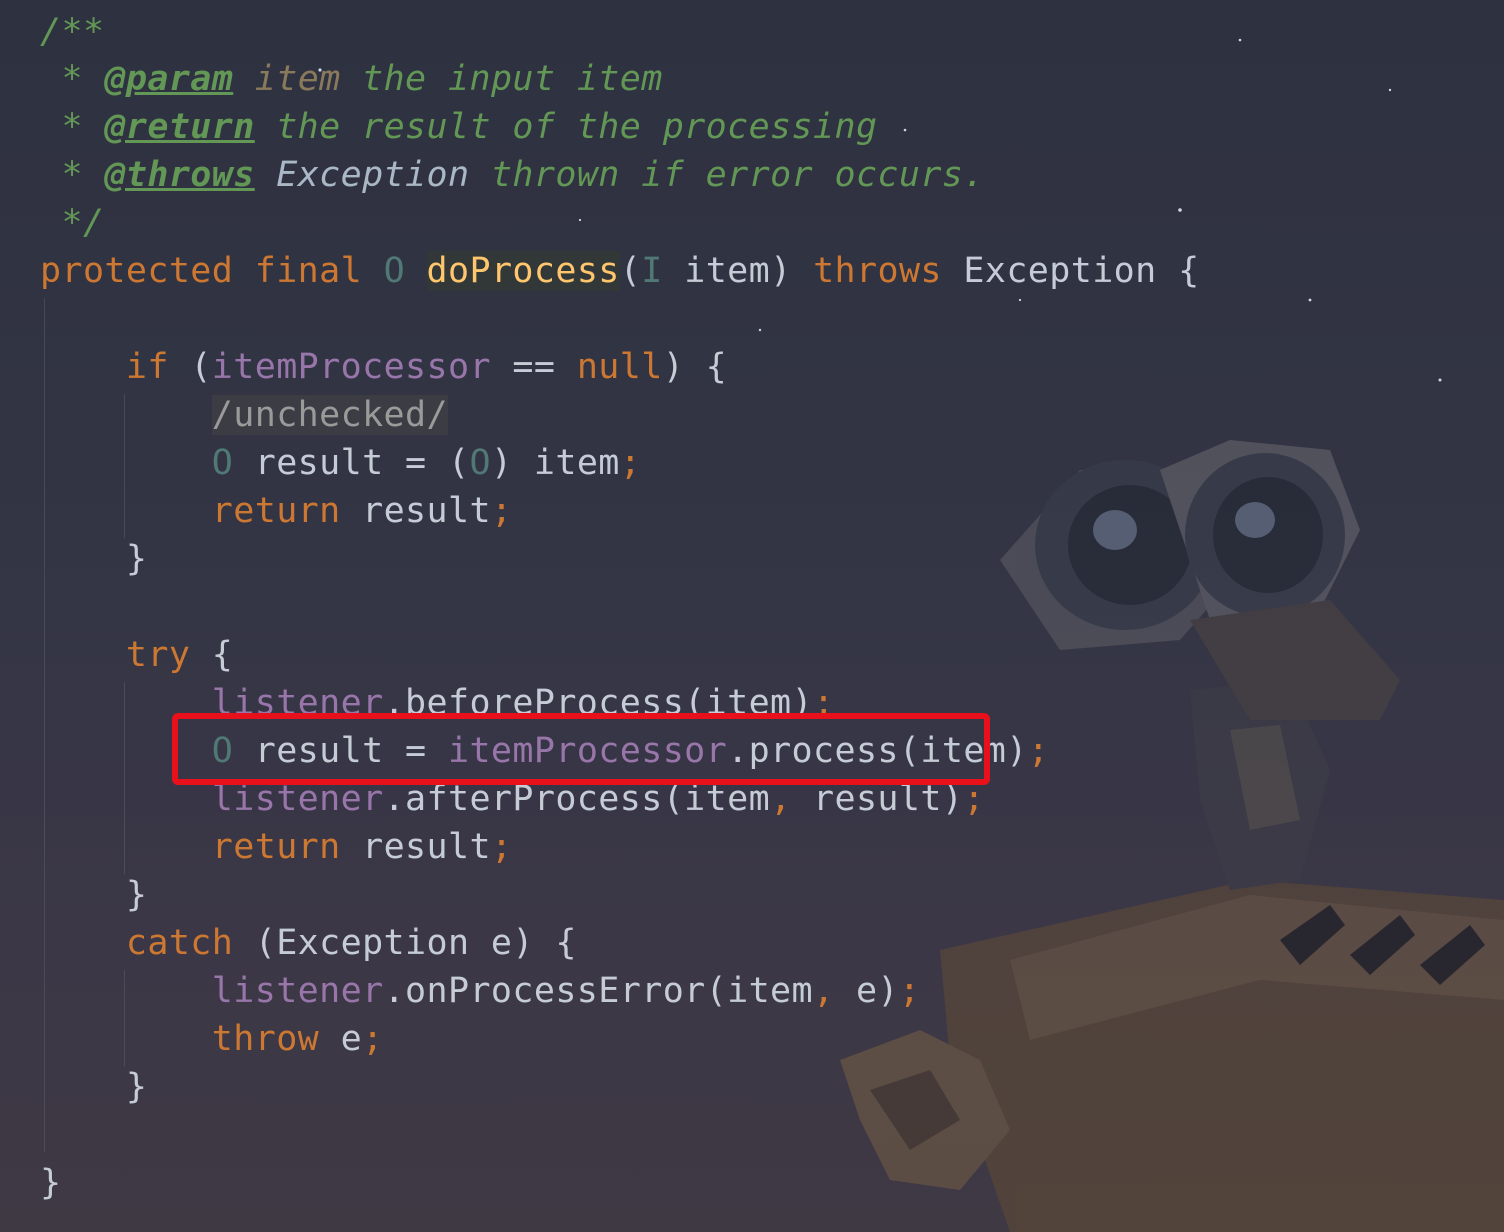 Image resolution: width=1504 pixels, height=1232 pixels. I want to click on code-token: e), so click(866, 991).